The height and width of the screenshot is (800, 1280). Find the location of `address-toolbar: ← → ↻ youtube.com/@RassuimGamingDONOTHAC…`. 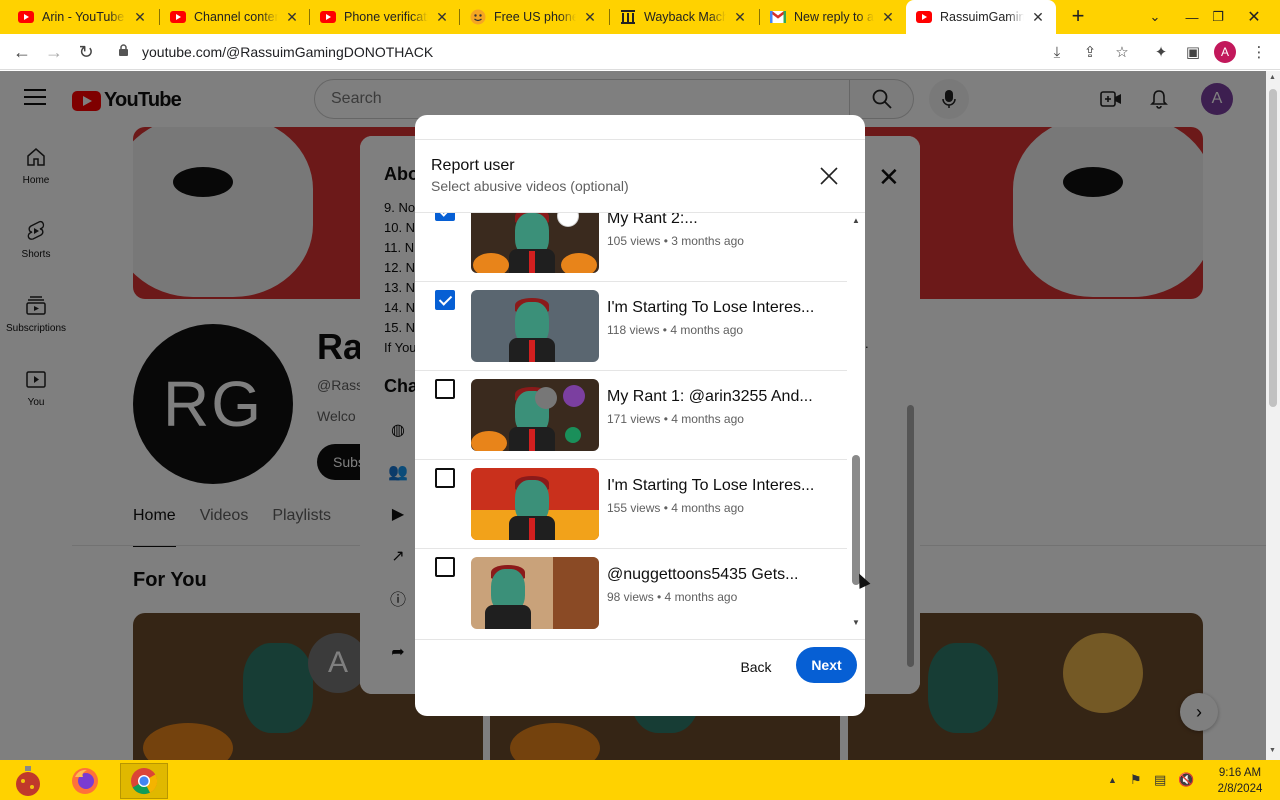

address-toolbar: ← → ↻ youtube.com/@RassuimGamingDONOTHAC… is located at coordinates (640, 52).